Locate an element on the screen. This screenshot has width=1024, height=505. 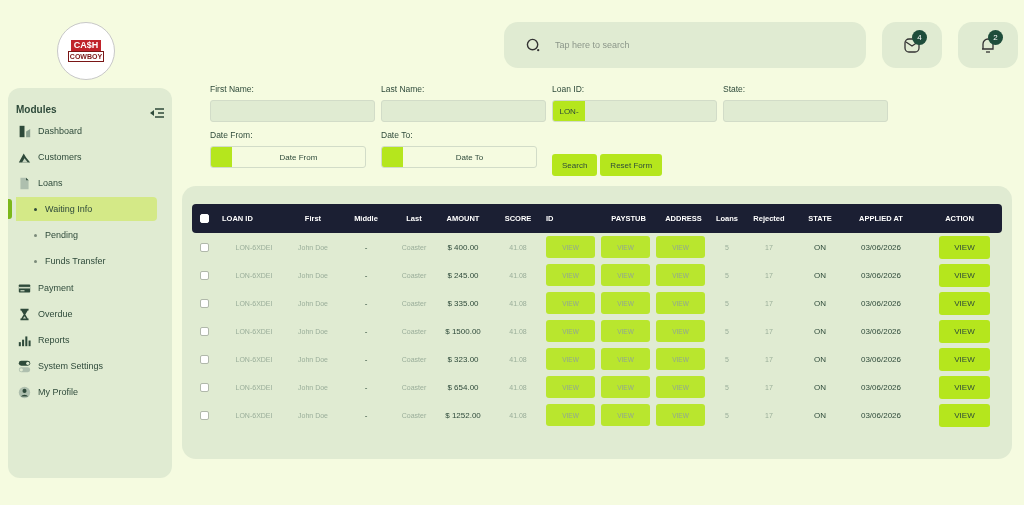
sidebar-item: Customers is located at coordinates (90, 157).